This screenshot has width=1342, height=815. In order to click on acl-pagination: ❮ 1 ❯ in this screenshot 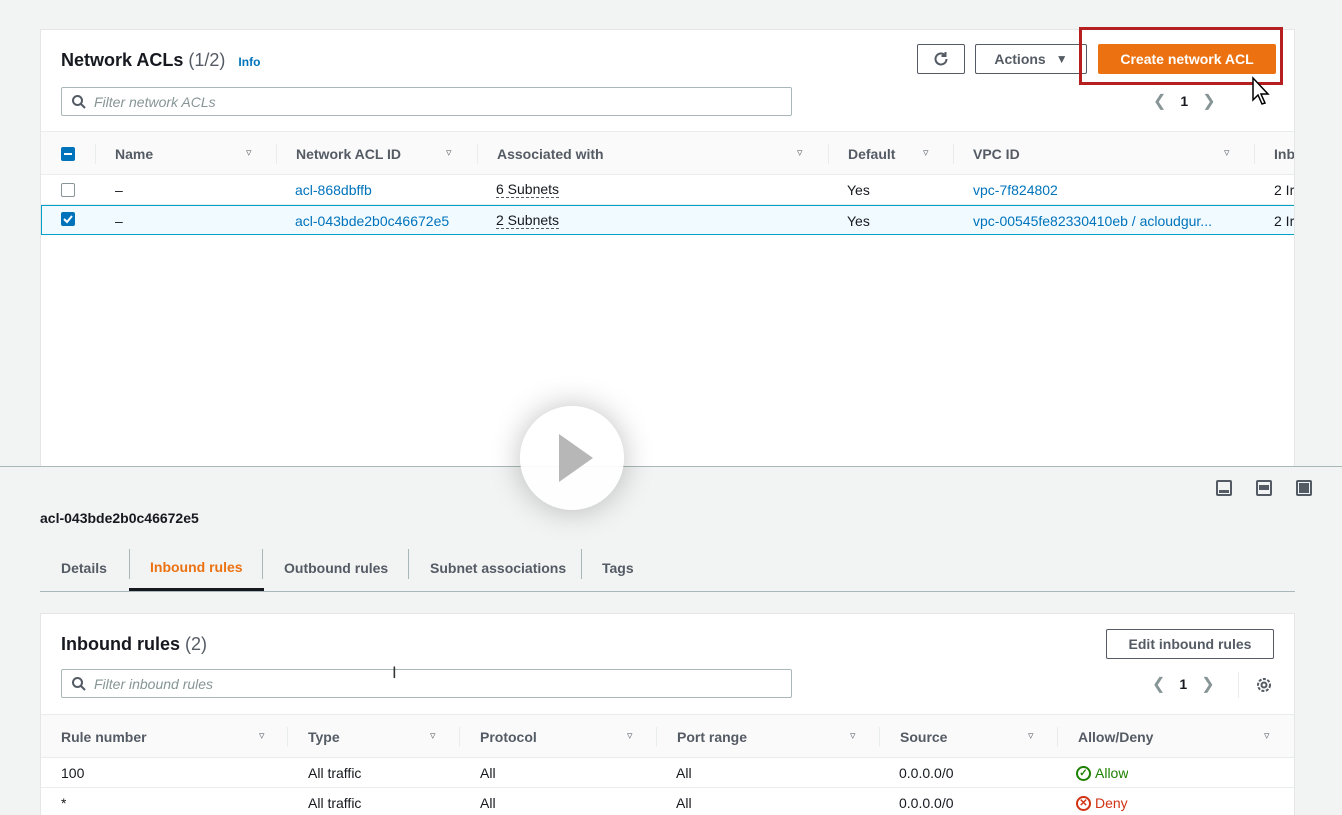, I will do `click(1184, 101)`.